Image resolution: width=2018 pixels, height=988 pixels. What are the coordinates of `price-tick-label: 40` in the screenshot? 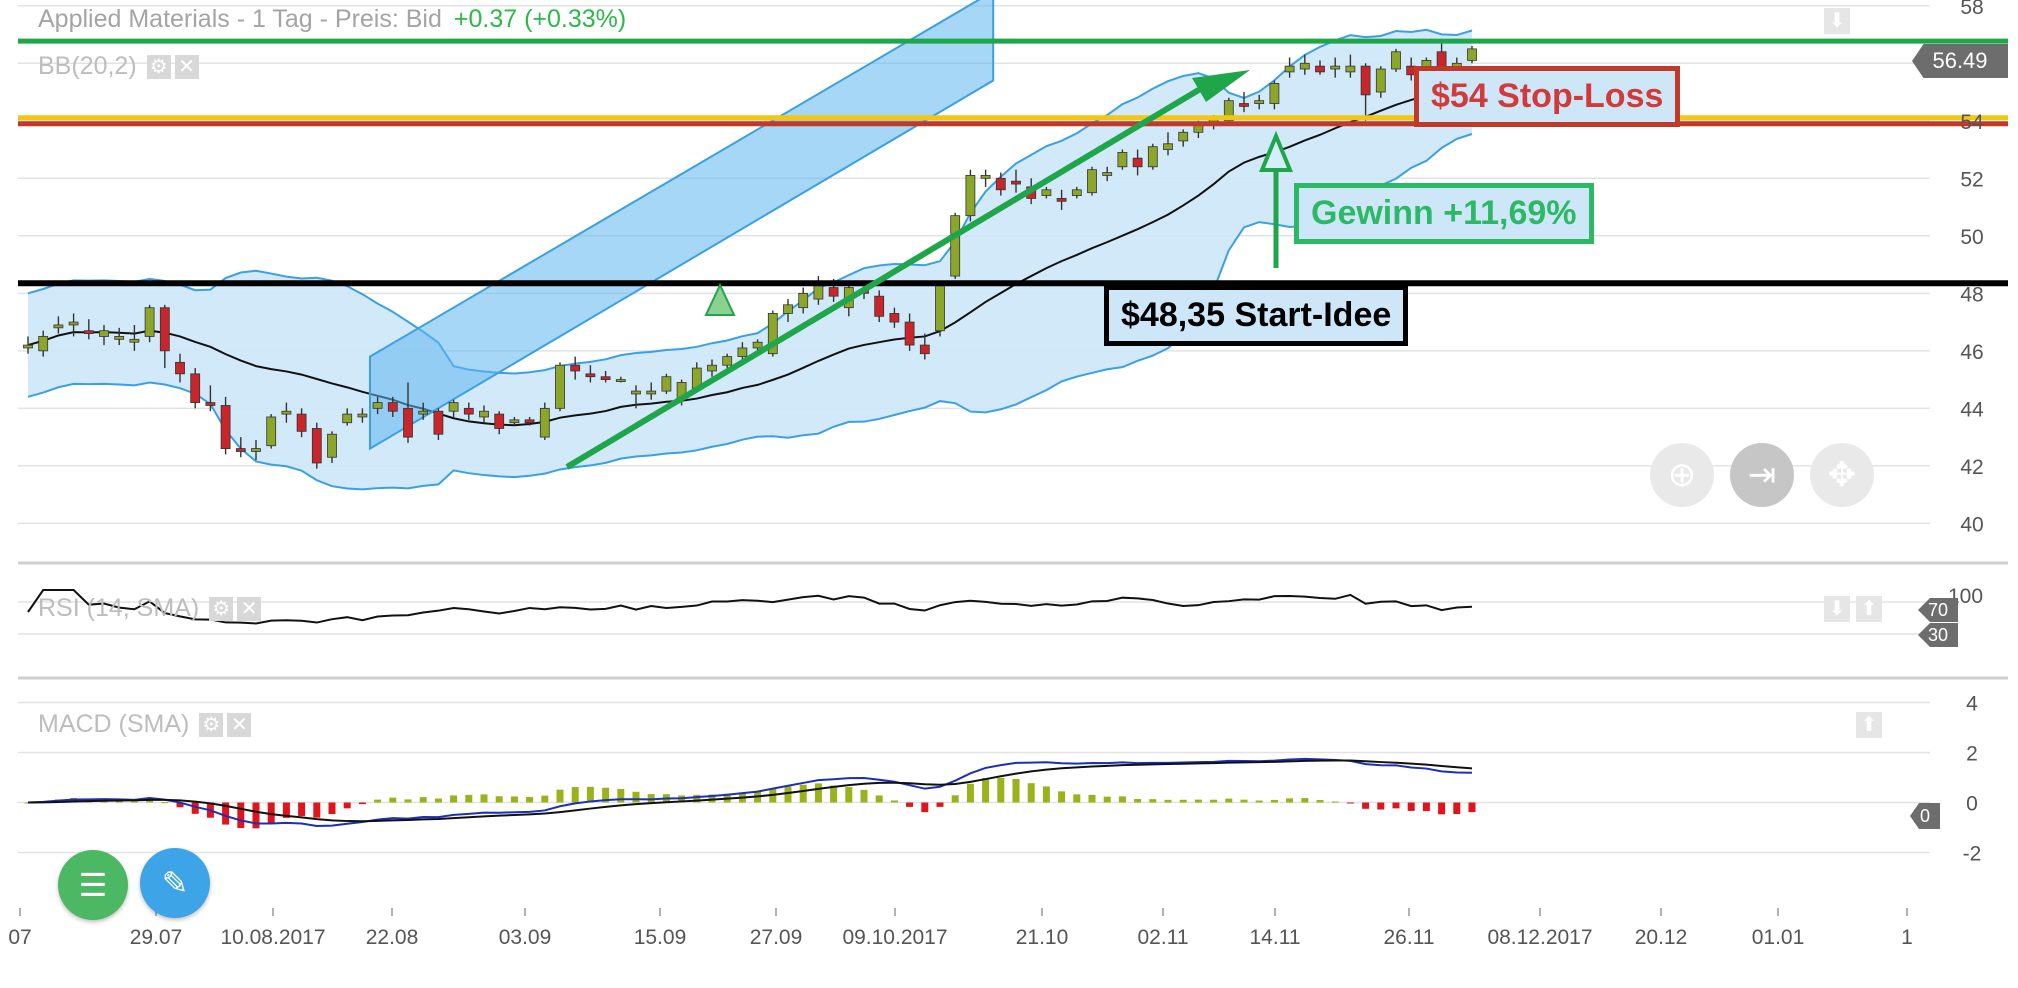 It's located at (1971, 524).